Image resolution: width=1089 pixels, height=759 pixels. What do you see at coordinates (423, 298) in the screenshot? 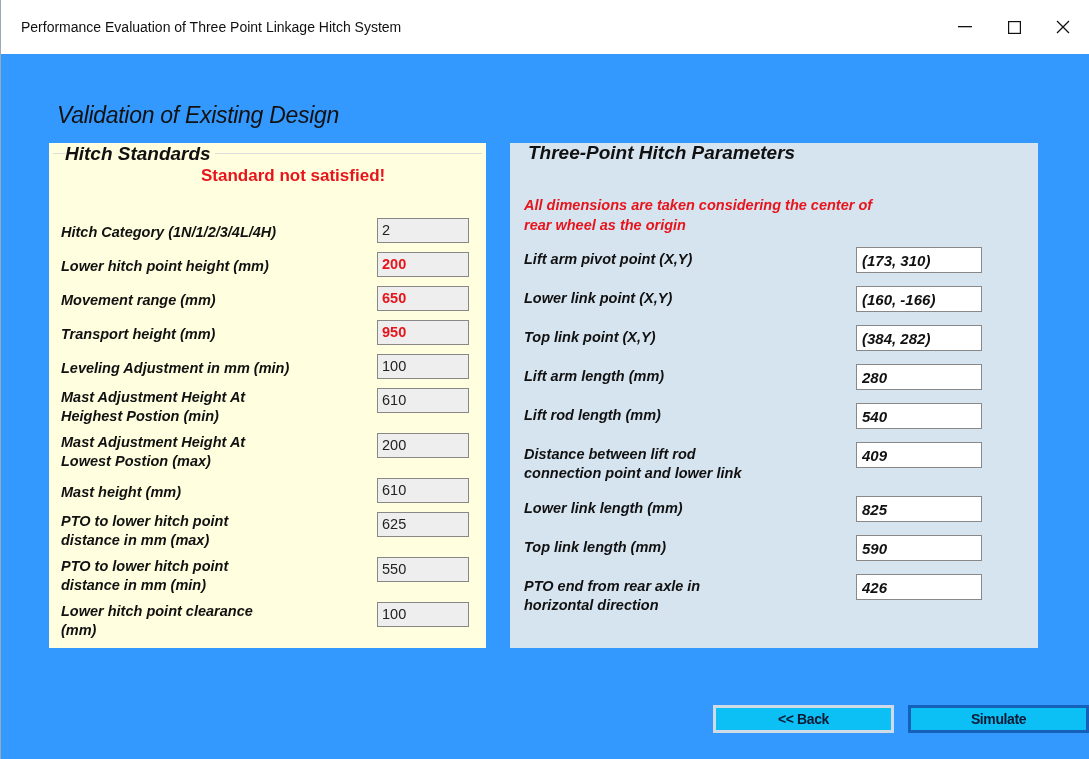
I see `value-field: 650` at bounding box center [423, 298].